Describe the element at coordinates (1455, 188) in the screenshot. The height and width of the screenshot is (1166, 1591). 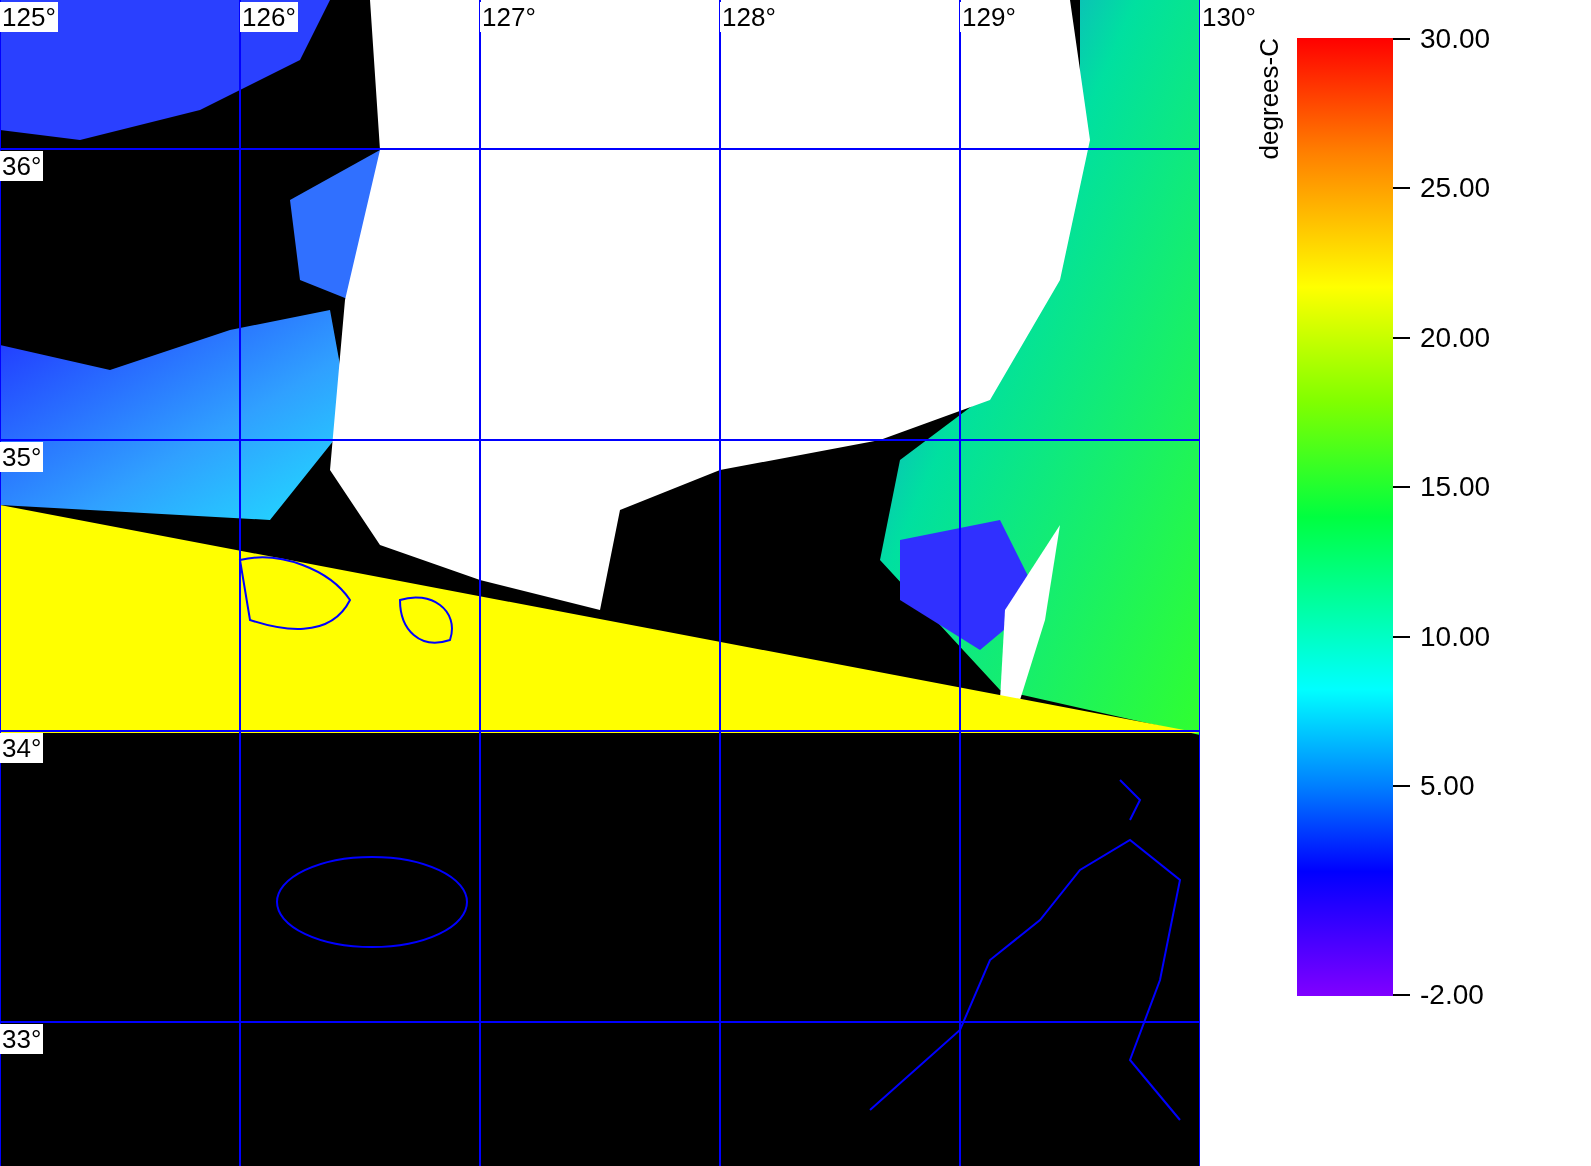
I see `tick-label: 25.00` at that location.